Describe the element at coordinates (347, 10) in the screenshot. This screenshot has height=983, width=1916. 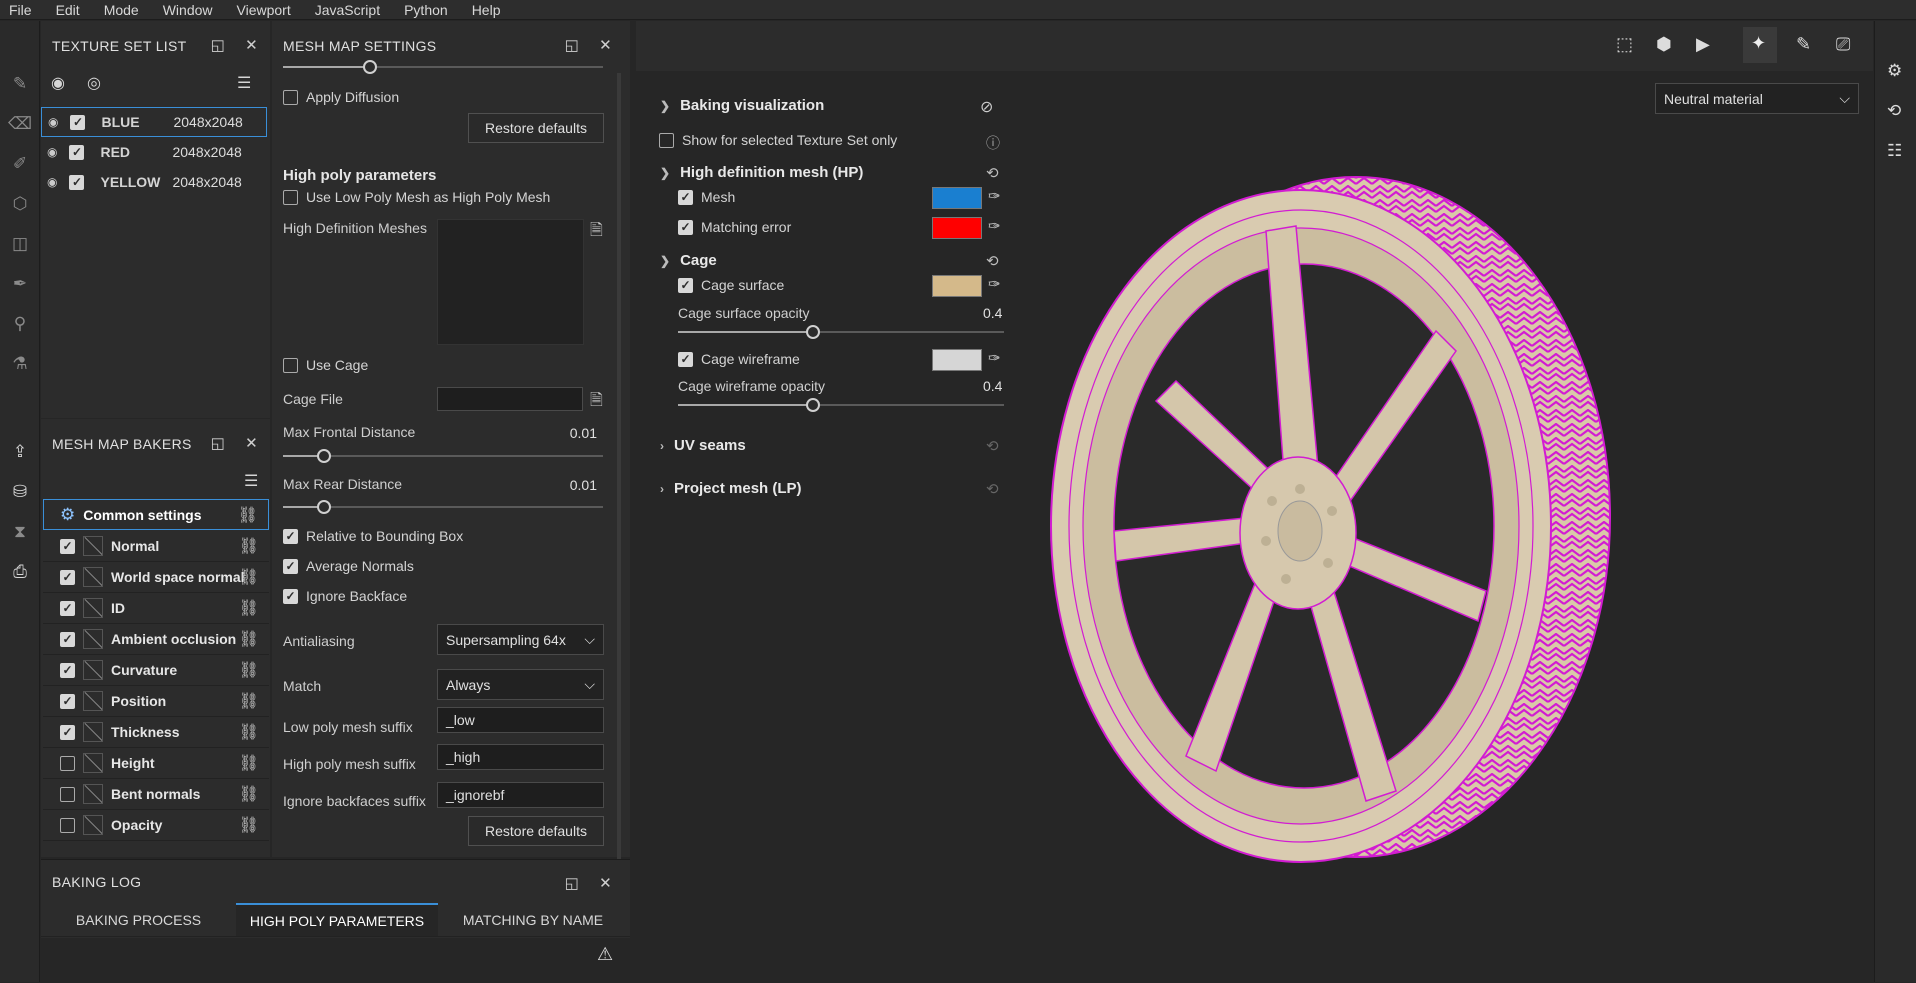
I see `menu-javascript: JavaScript` at that location.